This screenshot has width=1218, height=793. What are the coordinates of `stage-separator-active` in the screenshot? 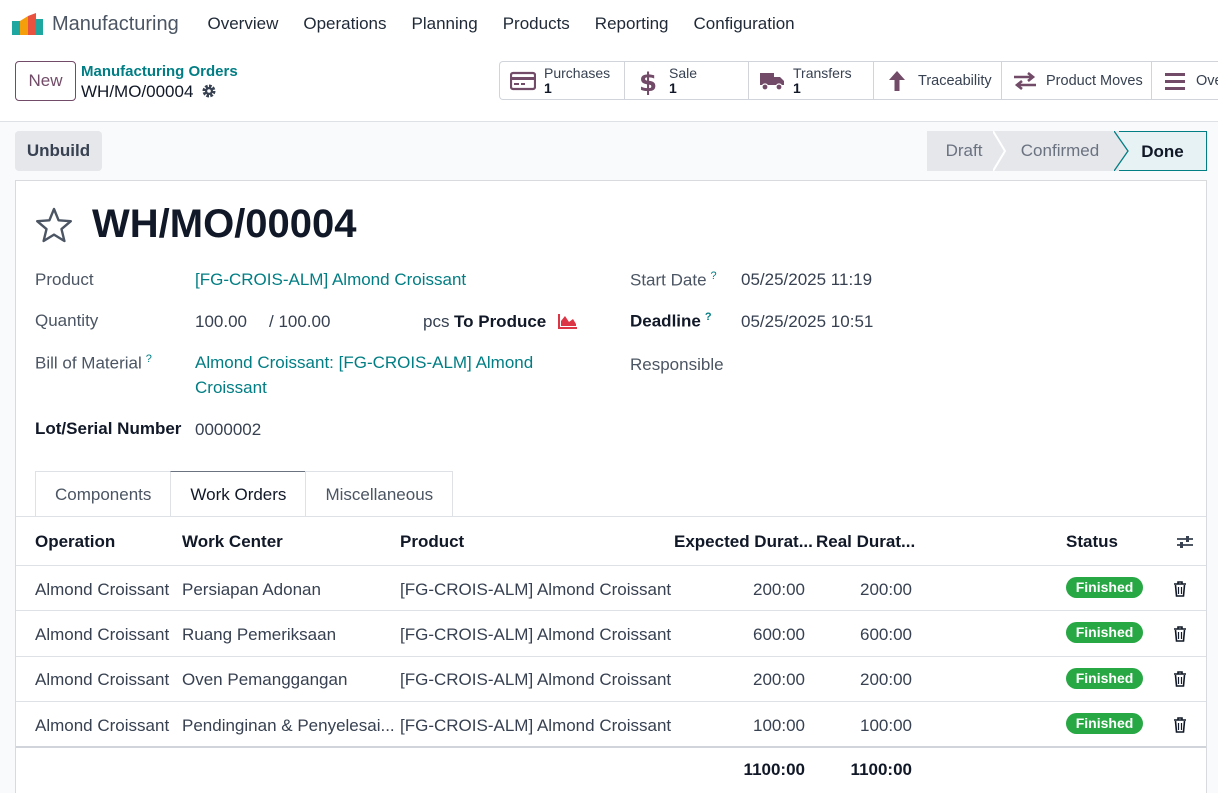 It's located at (1121, 151).